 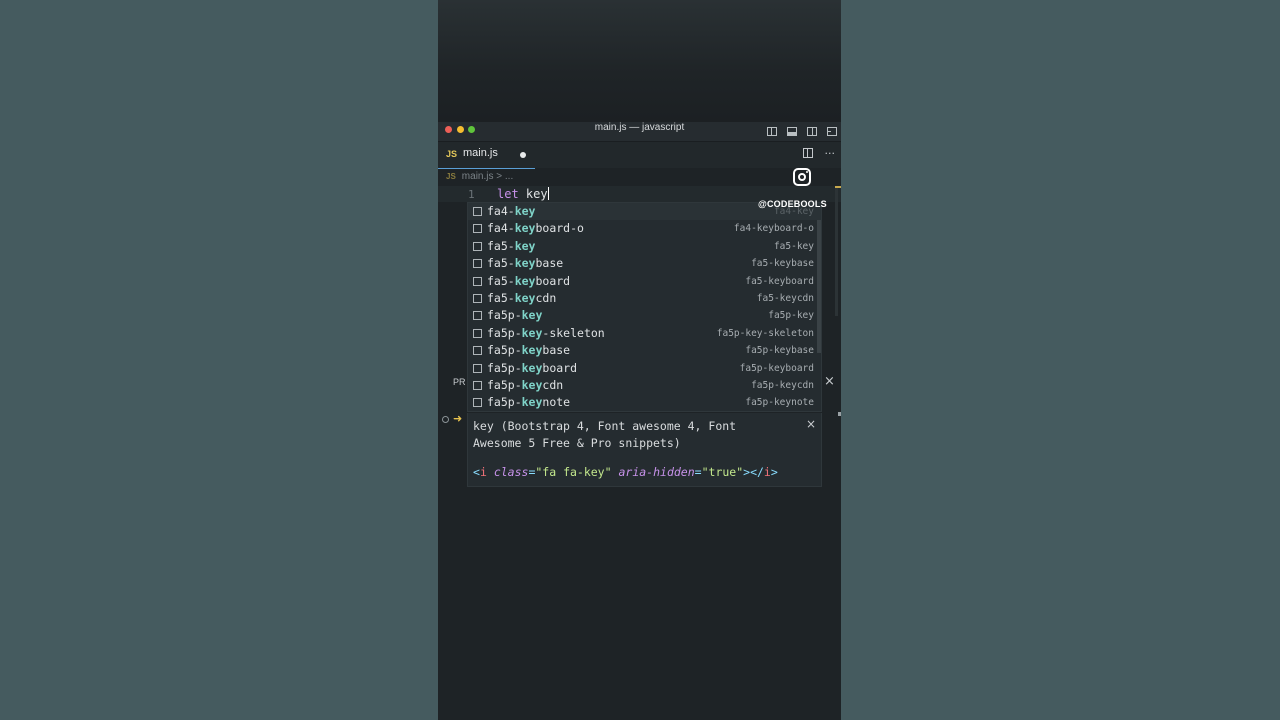 I want to click on suggestion-label: fa5p-keynote, so click(x=528, y=402).